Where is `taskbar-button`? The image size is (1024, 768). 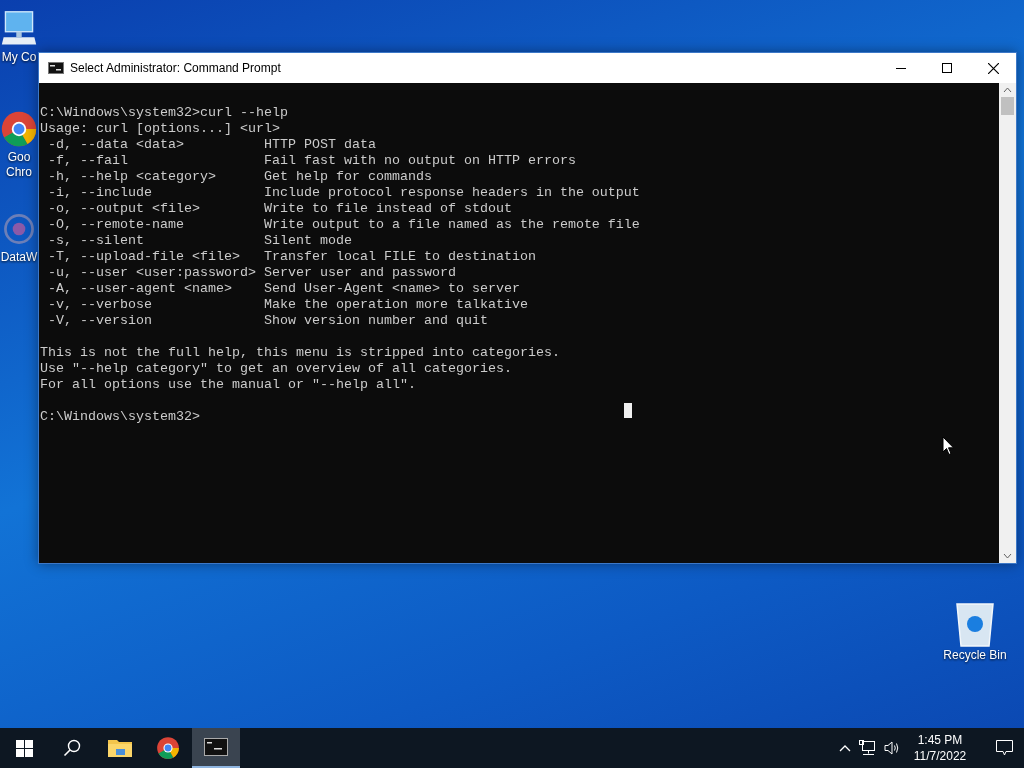
taskbar-button is located at coordinates (216, 748).